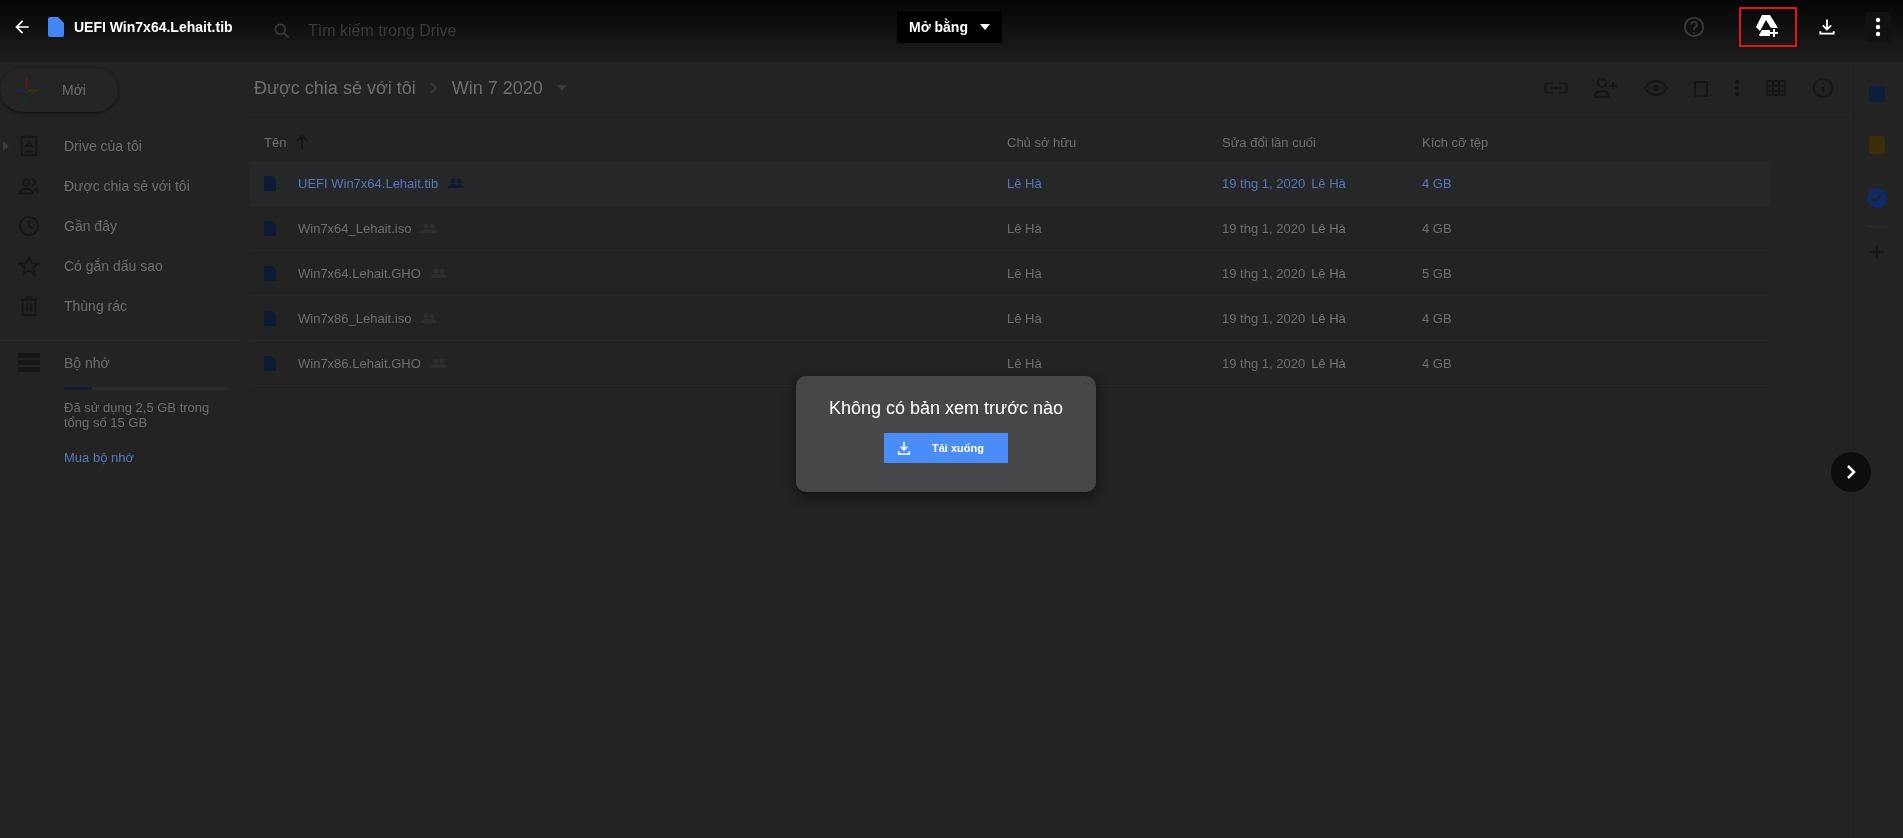 Image resolution: width=1903 pixels, height=838 pixels. Describe the element at coordinates (282, 31) in the screenshot. I see `search-icon` at that location.